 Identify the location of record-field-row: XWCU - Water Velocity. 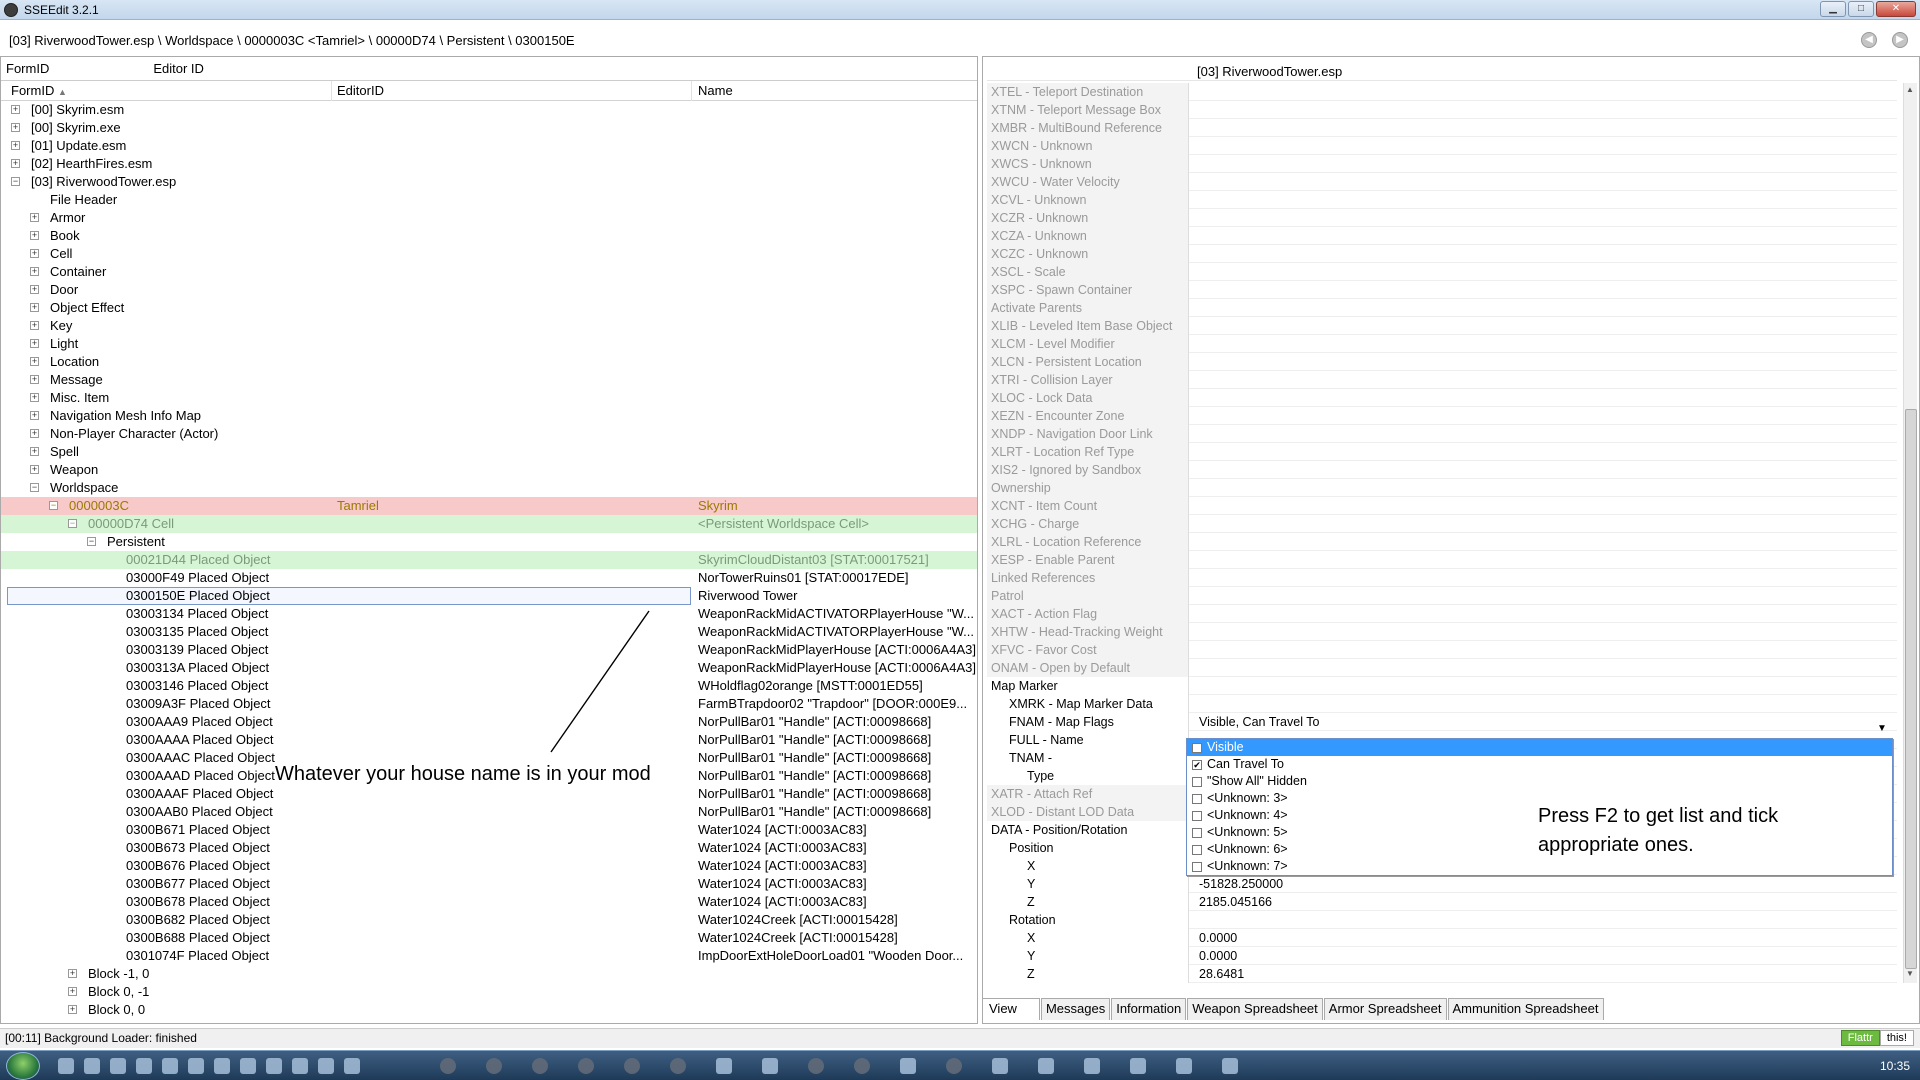
(1442, 182).